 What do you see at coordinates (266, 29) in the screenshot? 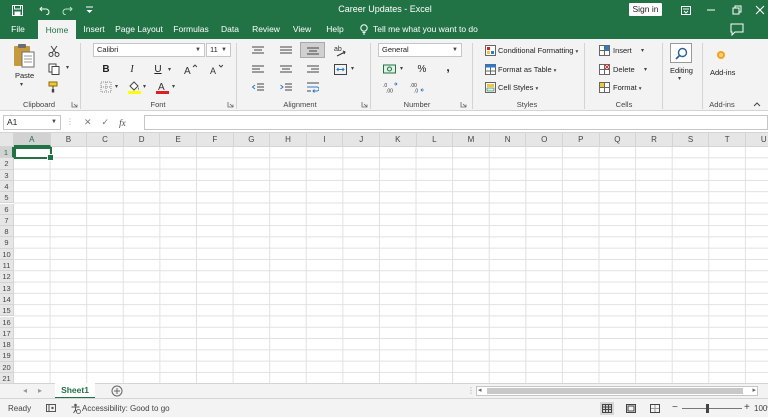
I see `tab-review: Review` at bounding box center [266, 29].